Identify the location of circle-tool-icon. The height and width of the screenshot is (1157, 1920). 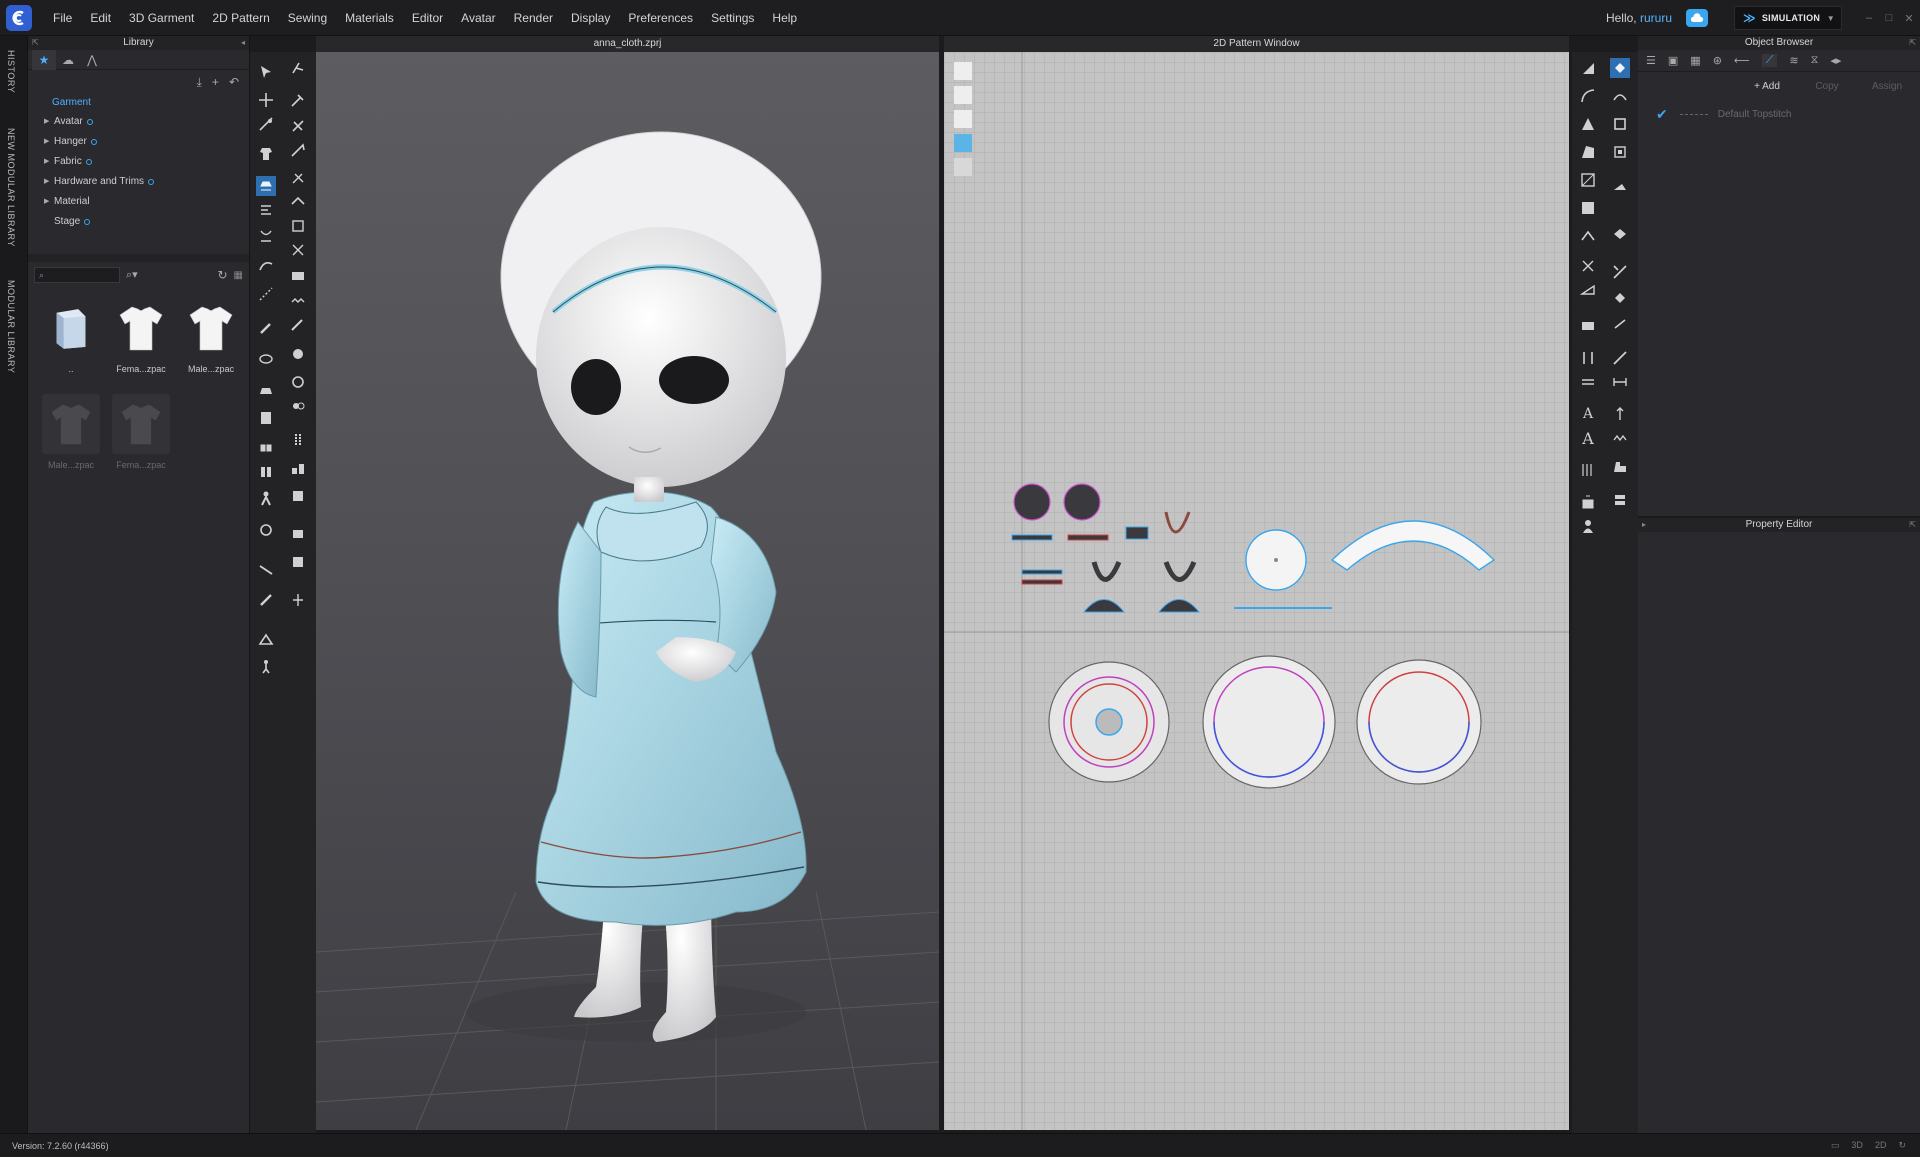
(1620, 152).